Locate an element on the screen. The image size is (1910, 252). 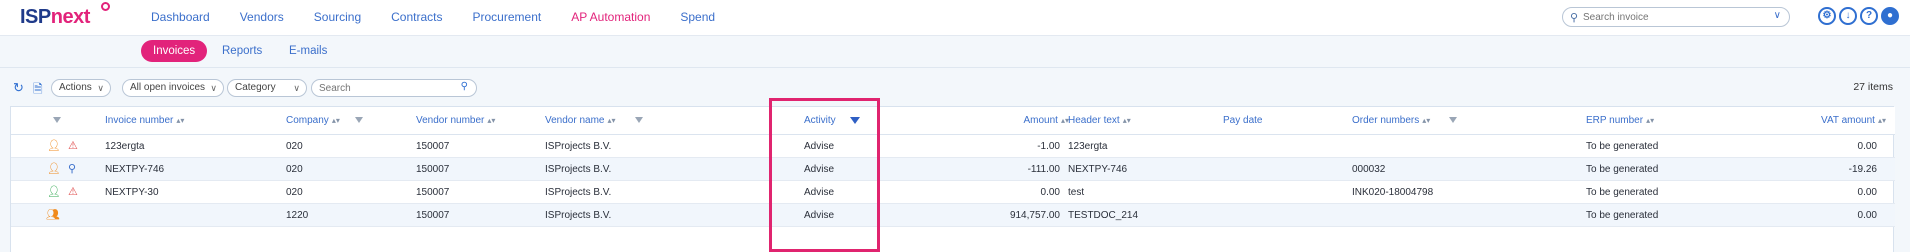
sub-navigation: Invoices Reports E-mails is located at coordinates (955, 52).